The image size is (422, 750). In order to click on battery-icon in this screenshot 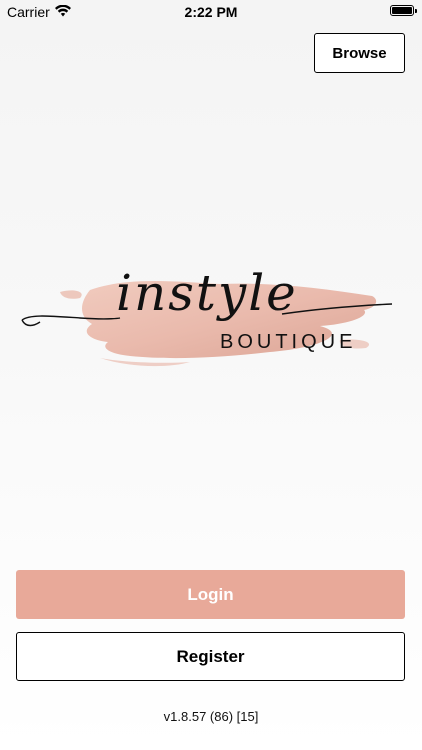, I will do `click(403, 10)`.